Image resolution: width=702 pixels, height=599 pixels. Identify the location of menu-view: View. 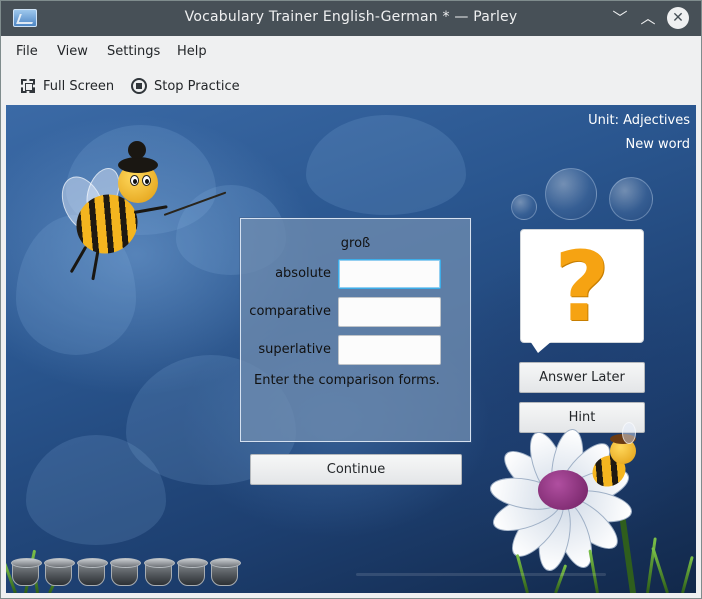
(72, 51).